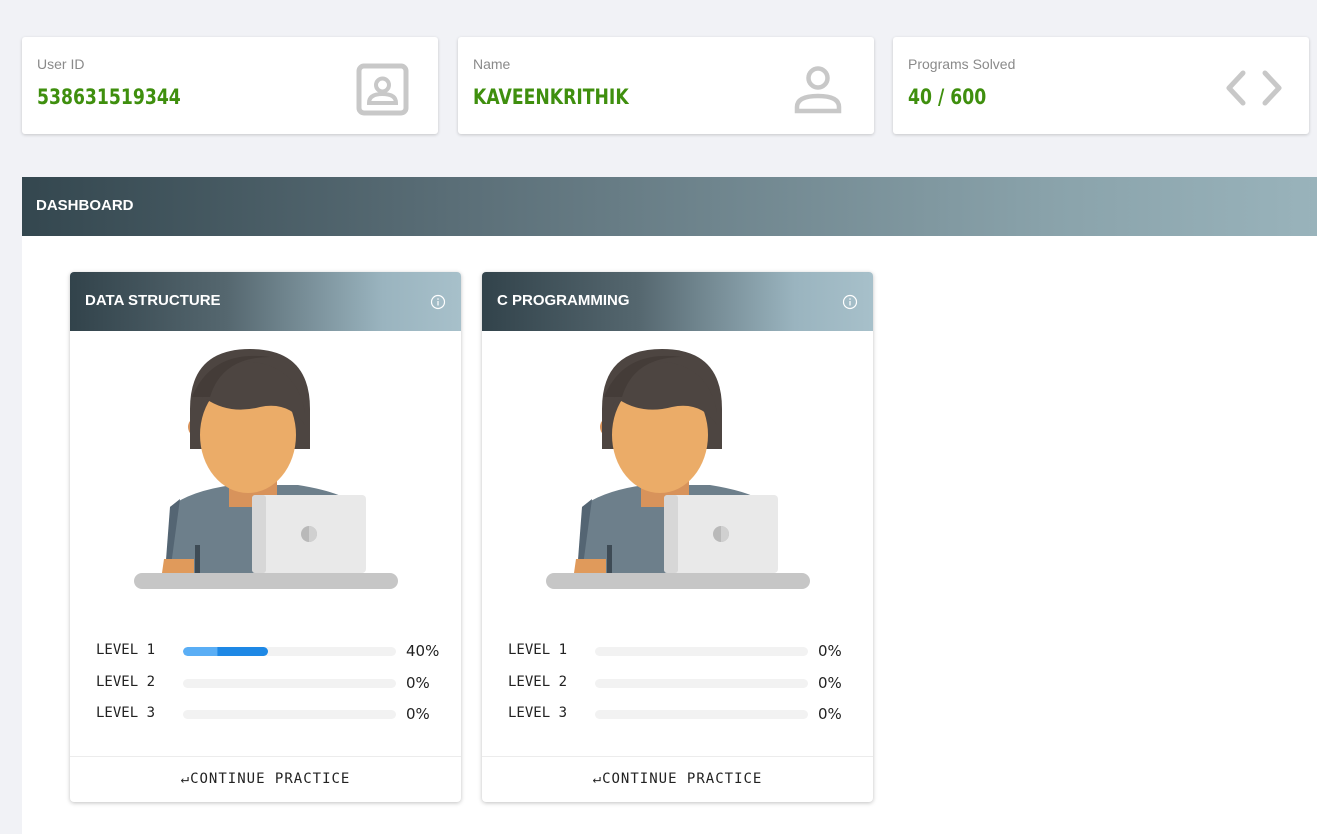 The height and width of the screenshot is (834, 1317). Describe the element at coordinates (962, 64) in the screenshot. I see `programs-solved-label: Programs Solved` at that location.